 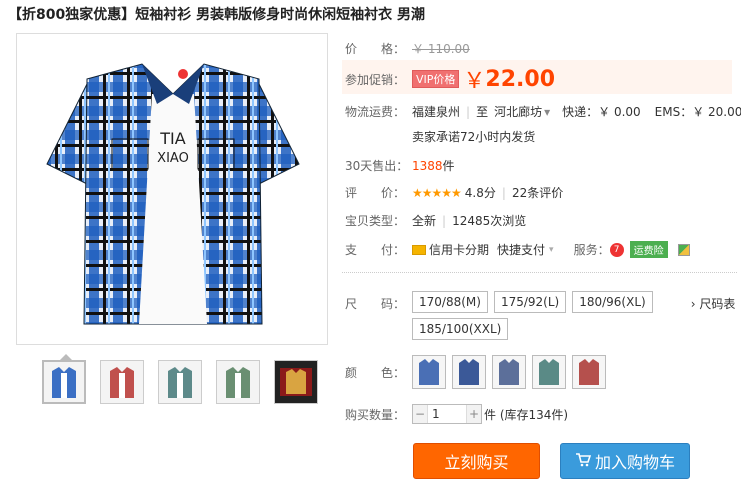 What do you see at coordinates (482, 112) in the screenshot?
I see `shipping-to-prefix: 至` at bounding box center [482, 112].